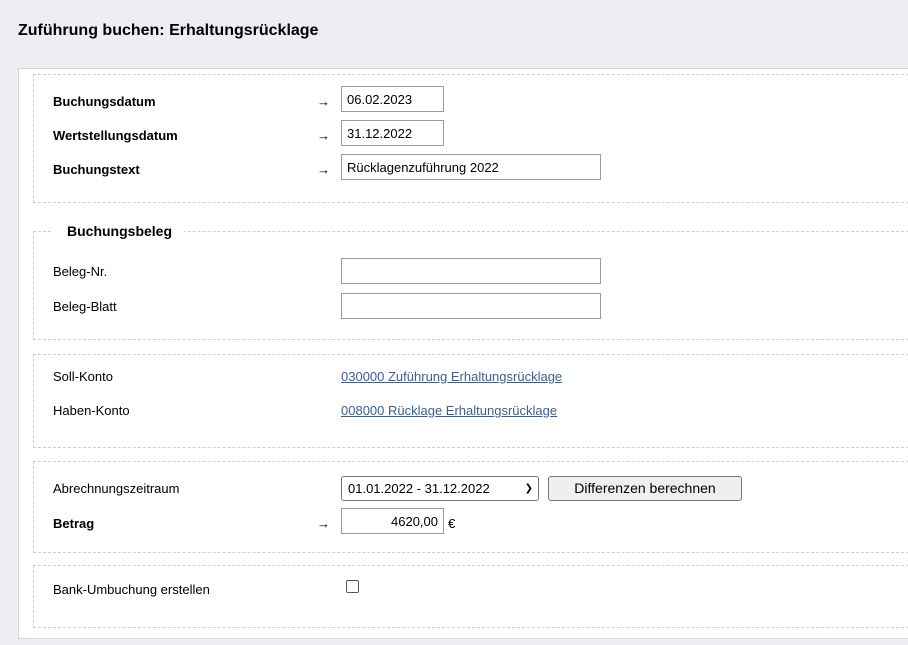 The image size is (908, 645). Describe the element at coordinates (645, 488) in the screenshot. I see `calculate-differences-button: Differenzen berechnen` at that location.